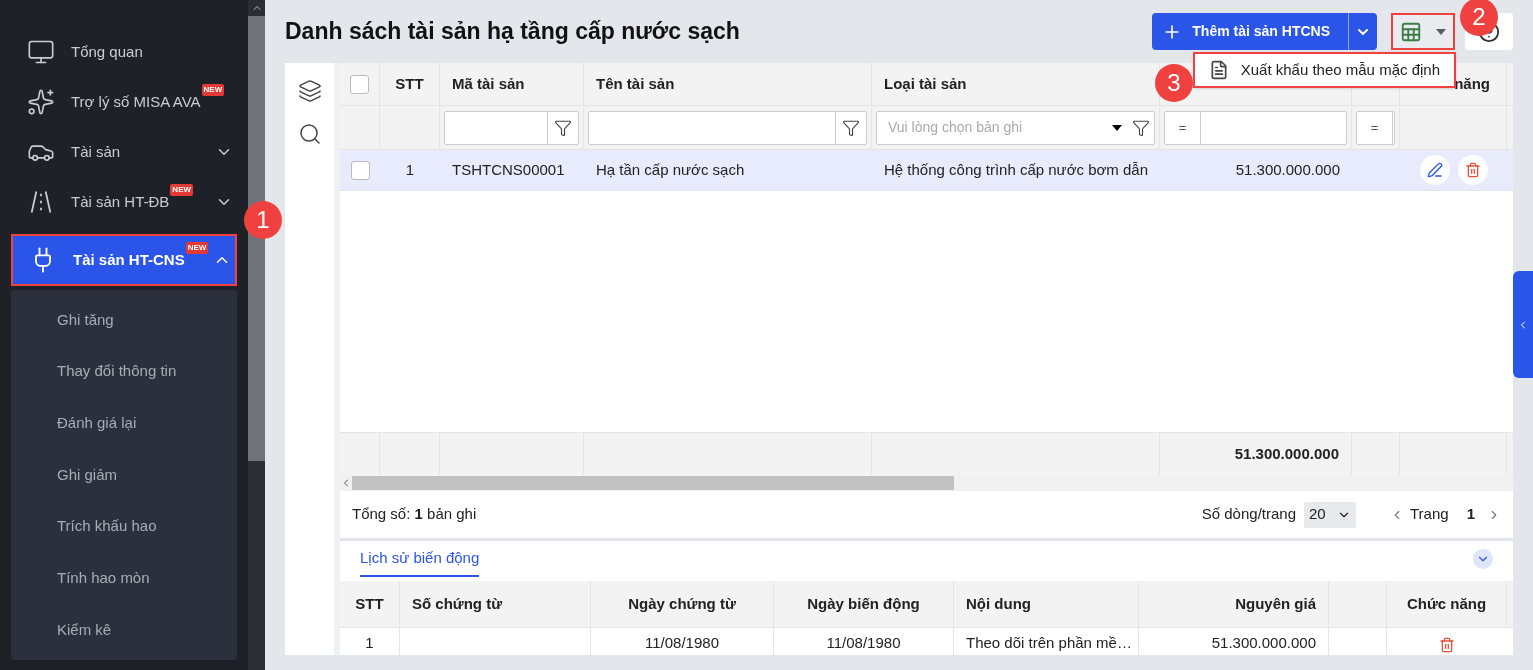  I want to click on pencil-icon, so click(1434, 170).